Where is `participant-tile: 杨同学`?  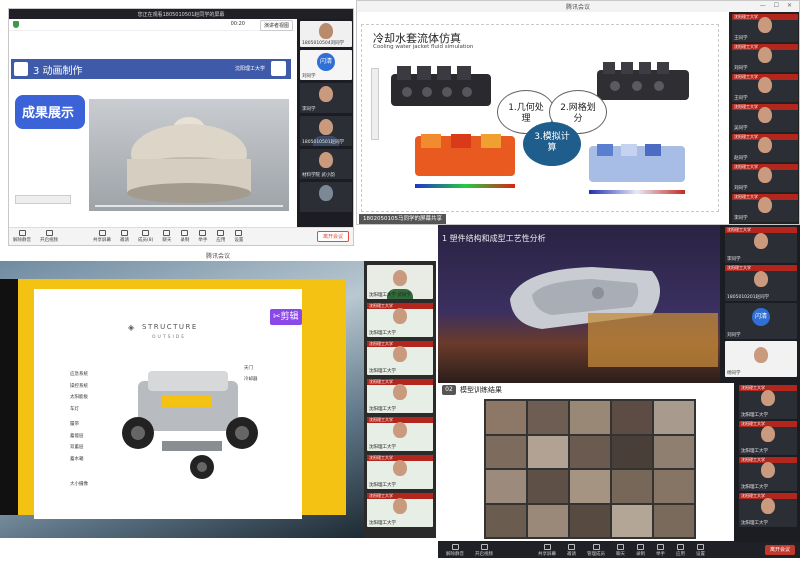 participant-tile: 杨同学 is located at coordinates (761, 359).